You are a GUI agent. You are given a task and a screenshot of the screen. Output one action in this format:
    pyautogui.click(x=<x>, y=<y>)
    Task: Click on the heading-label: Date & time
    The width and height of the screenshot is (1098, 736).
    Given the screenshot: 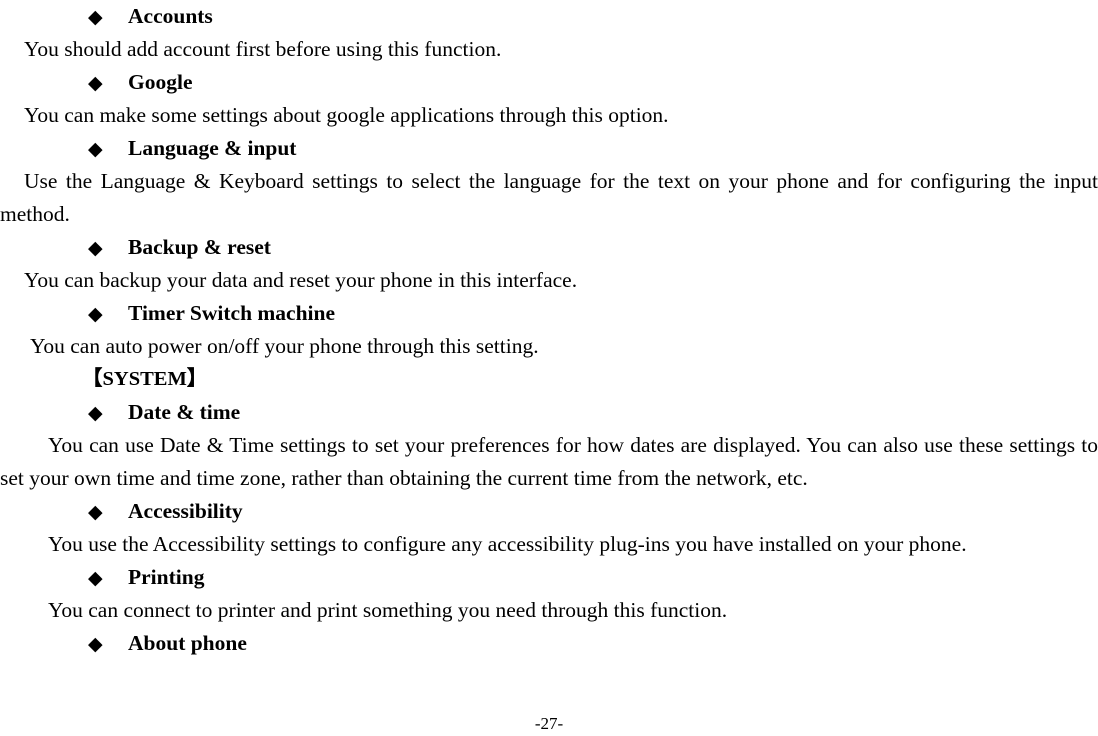 What is the action you would take?
    pyautogui.click(x=184, y=412)
    